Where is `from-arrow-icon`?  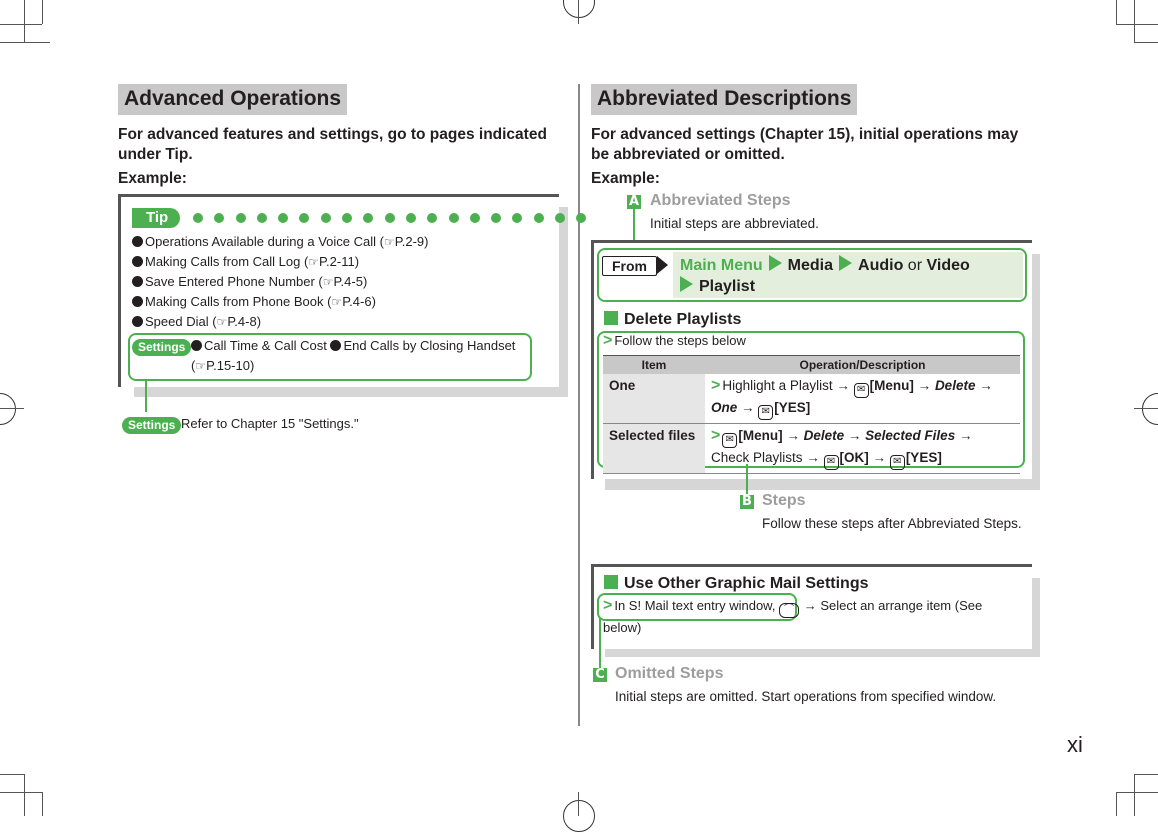
from-arrow-icon is located at coordinates (662, 265).